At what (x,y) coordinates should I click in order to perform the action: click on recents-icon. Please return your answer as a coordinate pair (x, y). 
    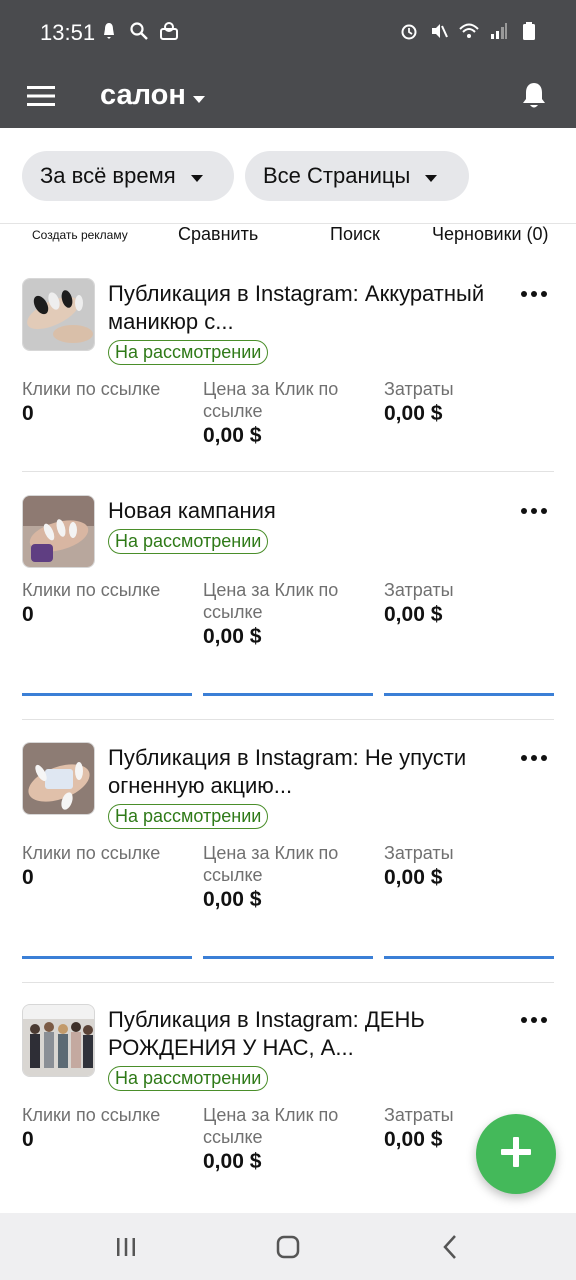
    Looking at the image, I should click on (126, 1247).